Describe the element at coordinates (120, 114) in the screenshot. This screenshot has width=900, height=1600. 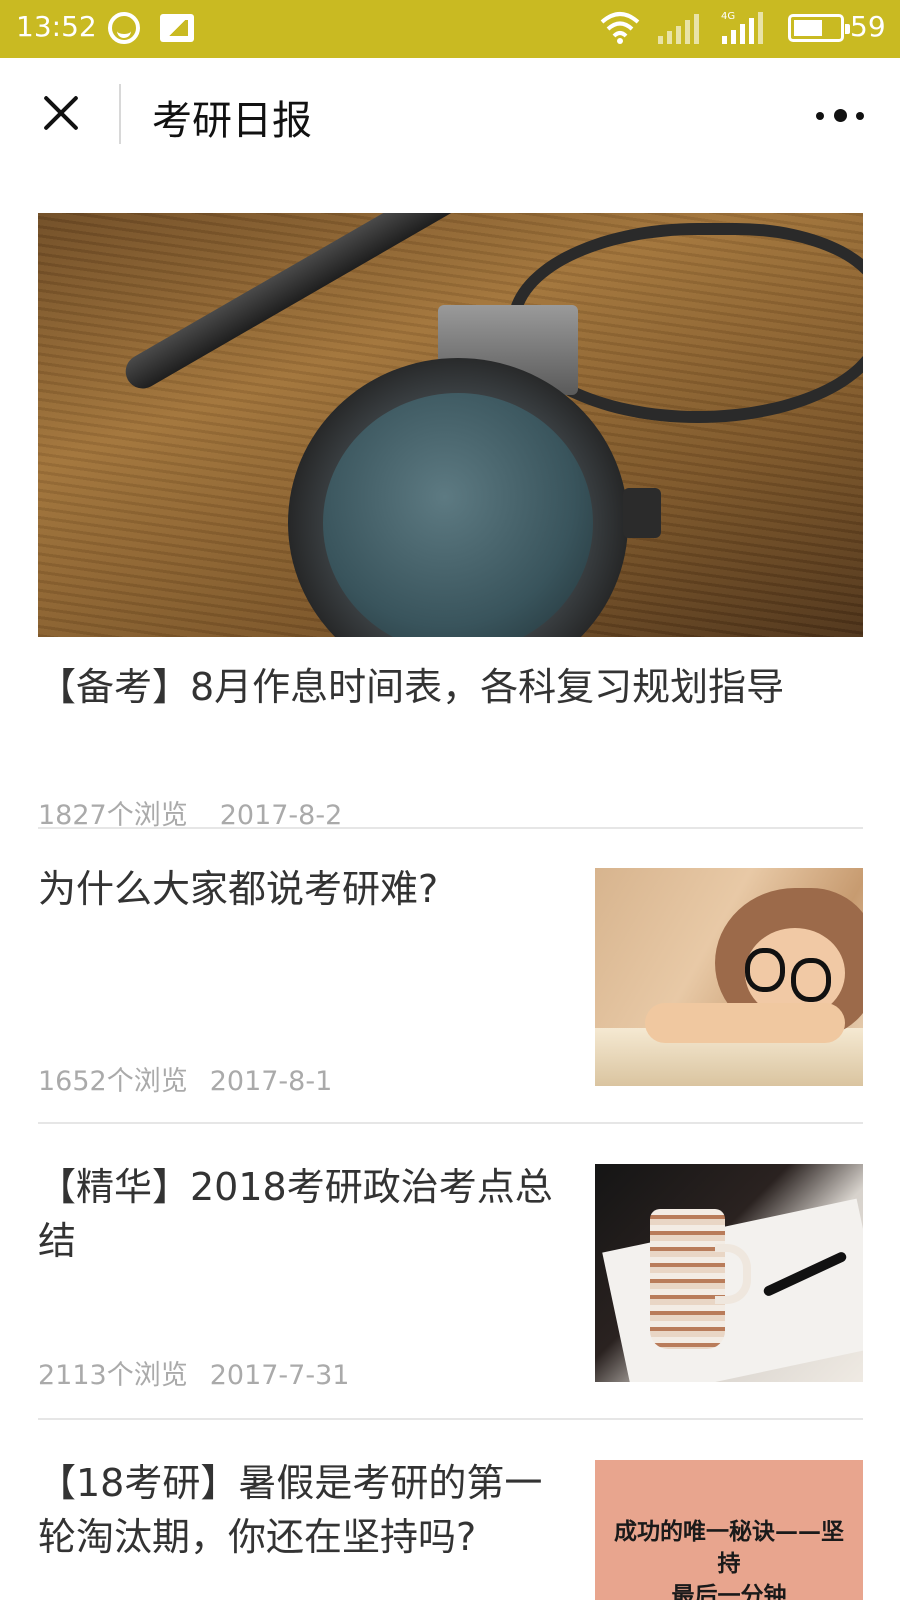
I see `title-divider` at that location.